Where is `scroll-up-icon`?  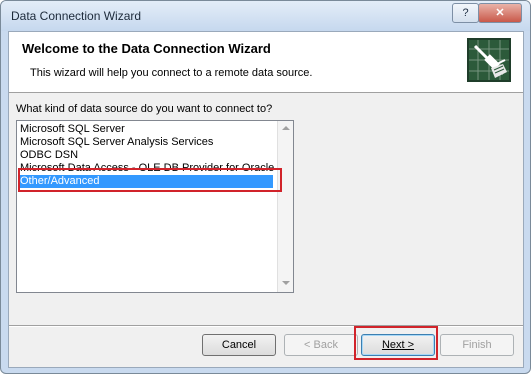
scroll-up-icon is located at coordinates (286, 128).